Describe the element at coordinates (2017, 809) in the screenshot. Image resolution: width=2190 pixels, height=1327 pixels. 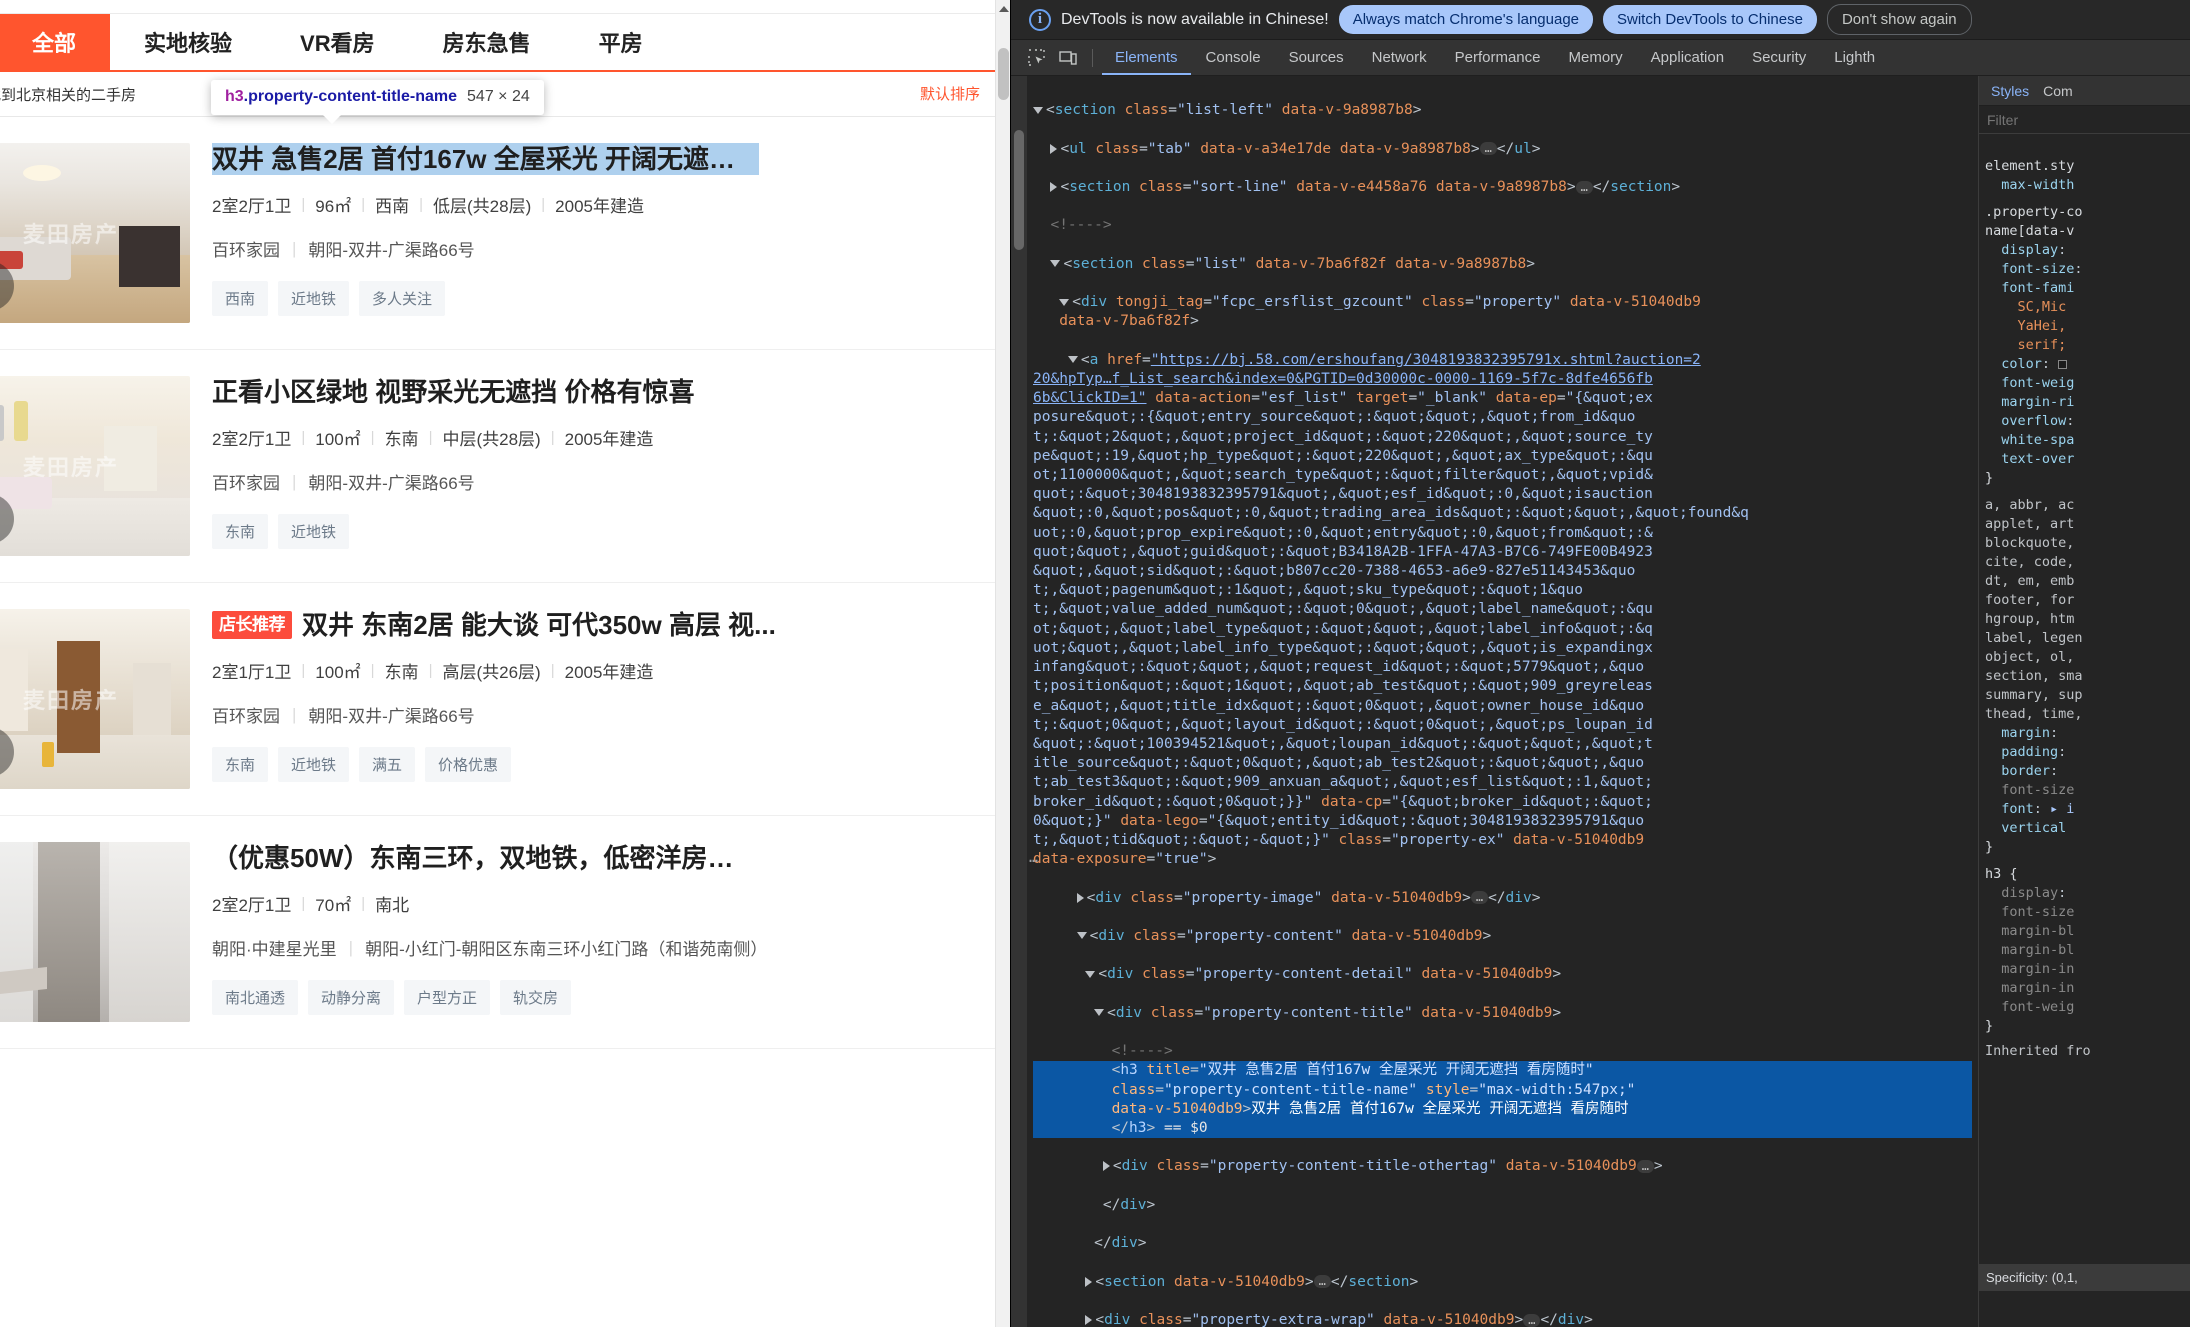
I see `style-property: font` at that location.